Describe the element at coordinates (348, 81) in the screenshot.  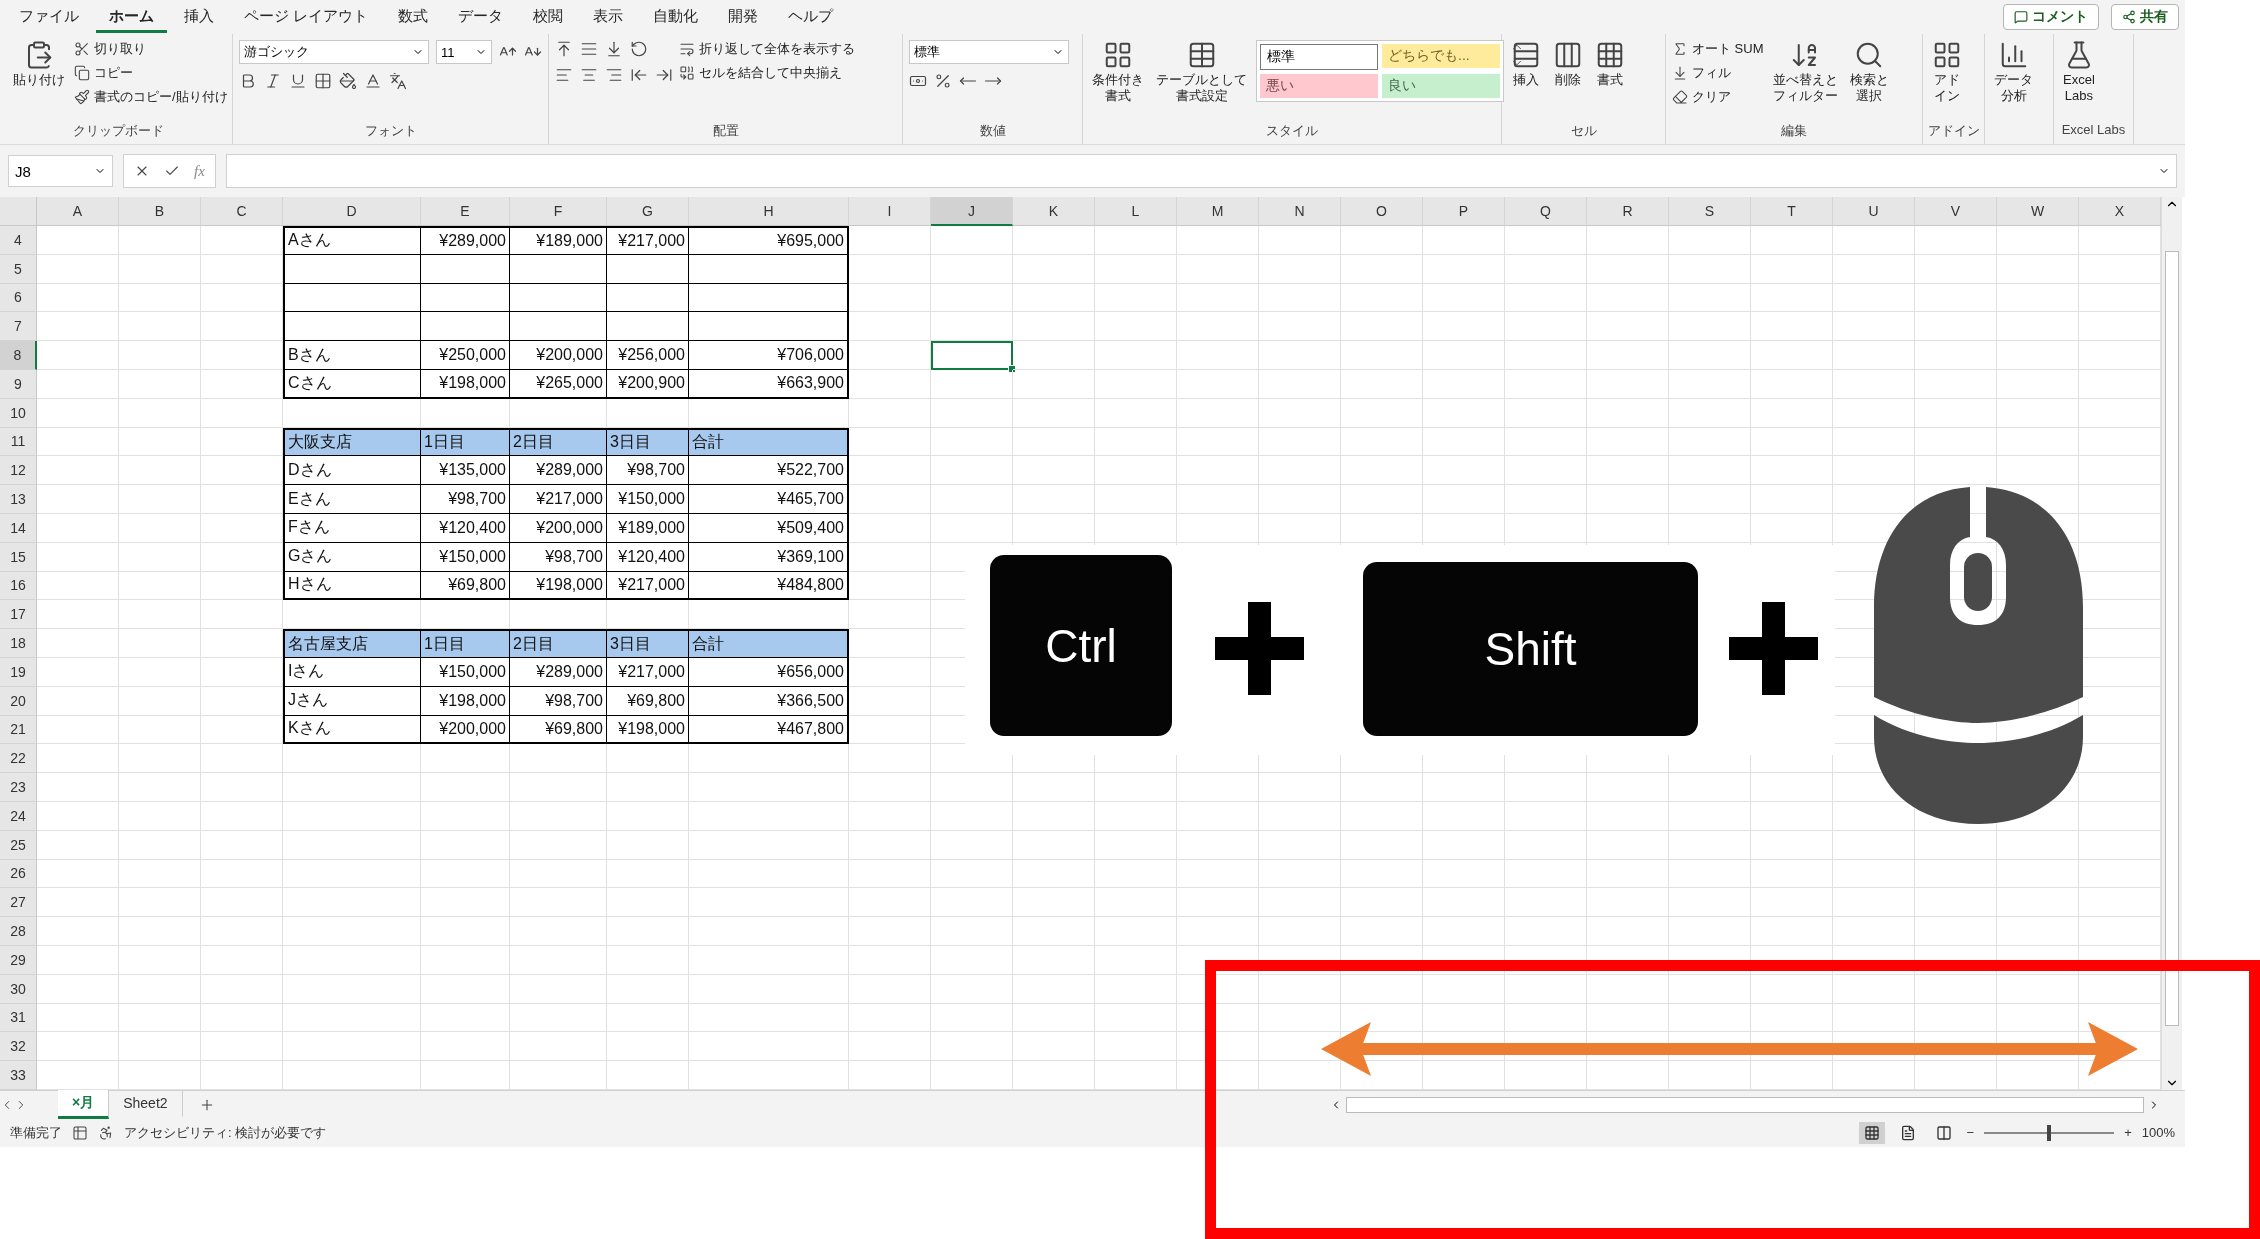
I see `paint-bucket-icon` at that location.